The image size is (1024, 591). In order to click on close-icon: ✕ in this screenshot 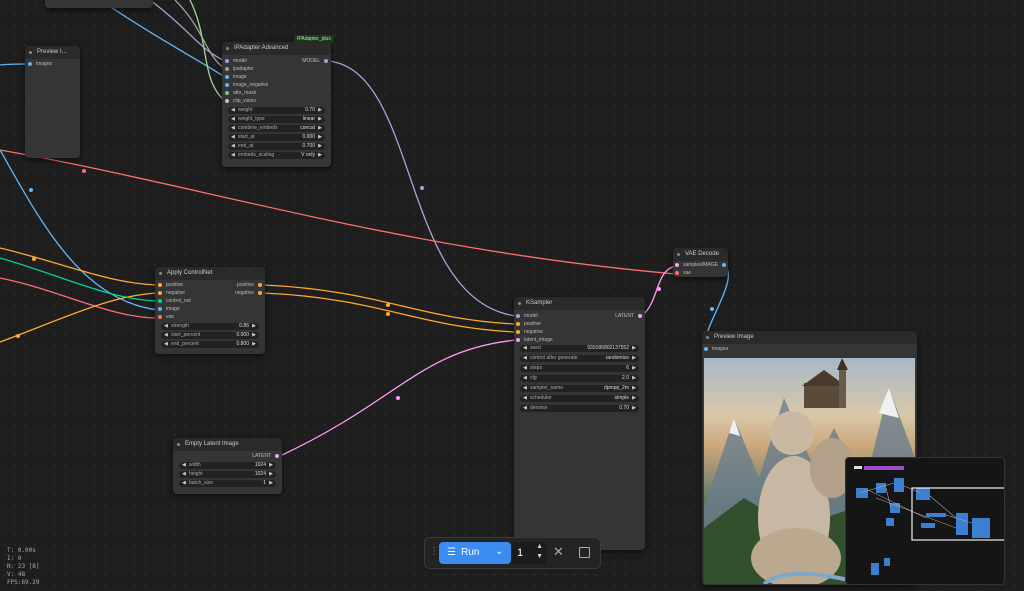, I will do `click(558, 552)`.